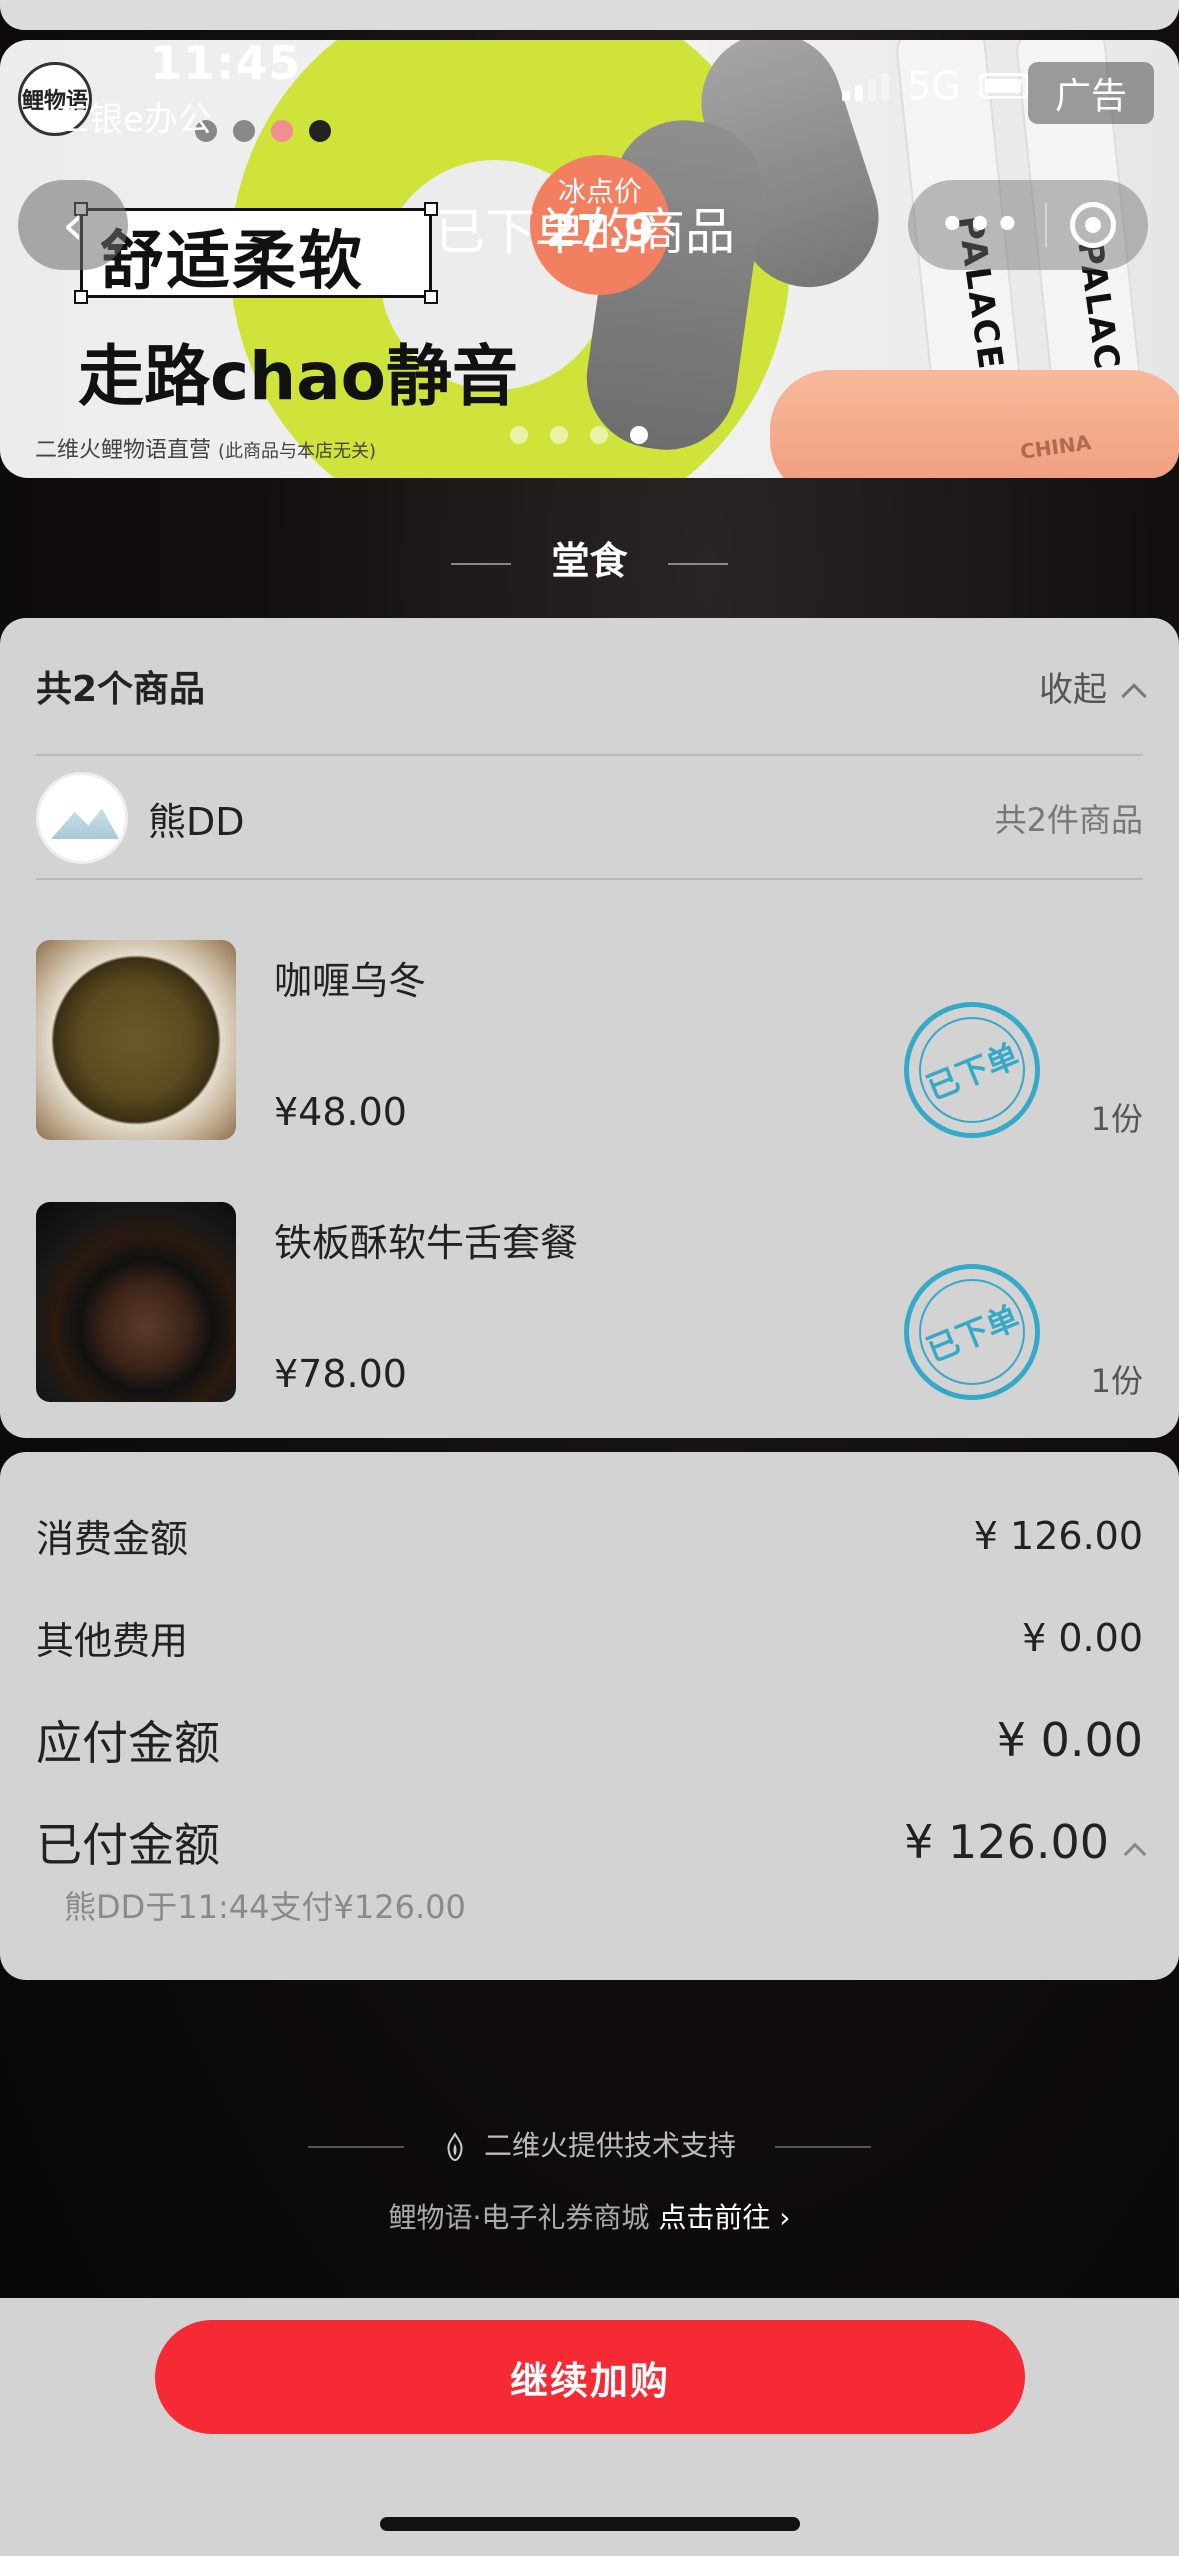  What do you see at coordinates (1046, 225) in the screenshot?
I see `capsule-divider` at bounding box center [1046, 225].